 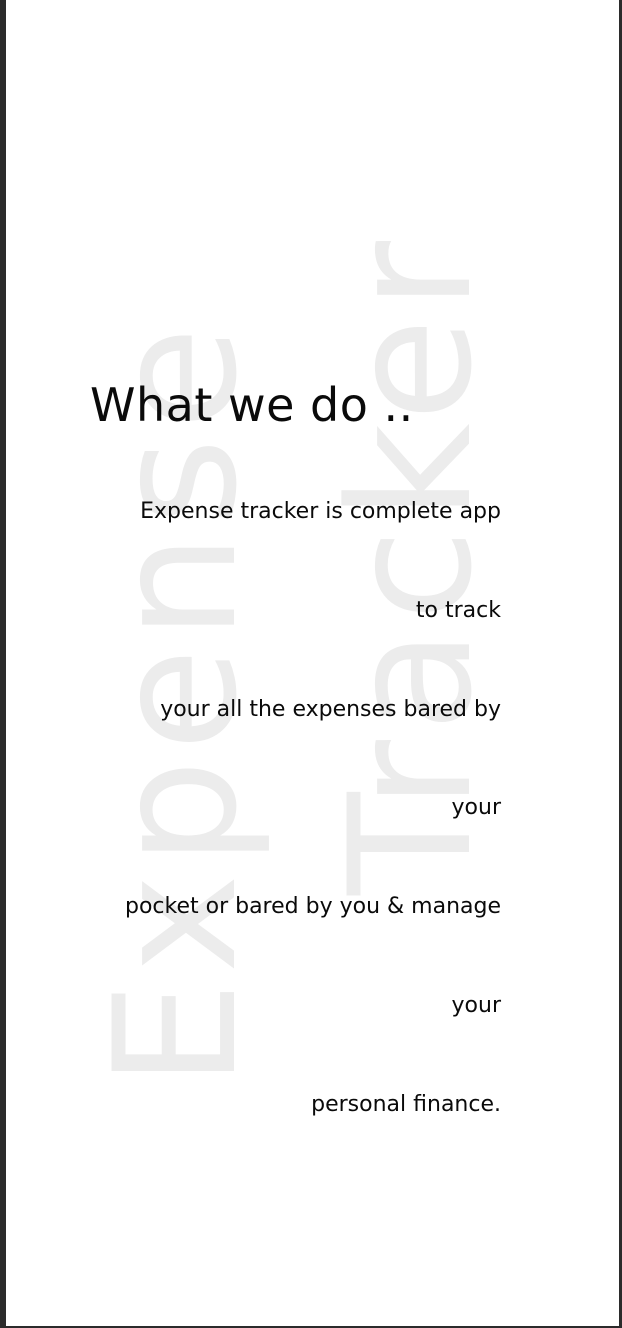 What do you see at coordinates (458, 610) in the screenshot?
I see `description-line: to track` at bounding box center [458, 610].